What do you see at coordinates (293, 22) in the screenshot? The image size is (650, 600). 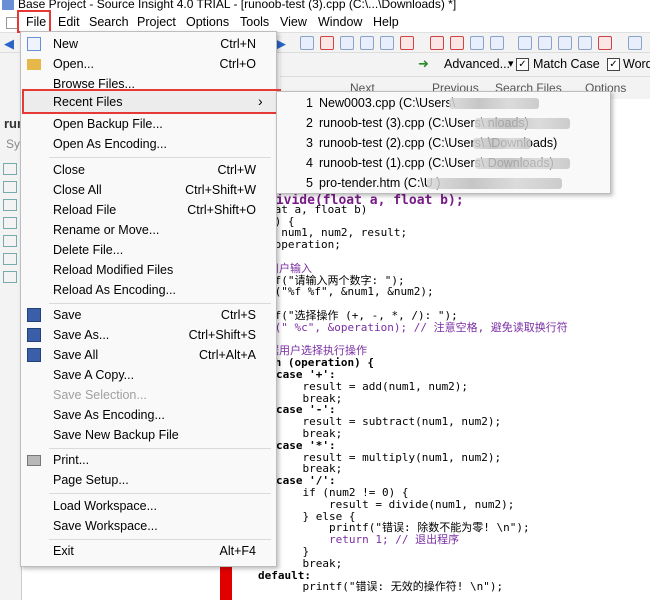 I see `menu-view: View` at bounding box center [293, 22].